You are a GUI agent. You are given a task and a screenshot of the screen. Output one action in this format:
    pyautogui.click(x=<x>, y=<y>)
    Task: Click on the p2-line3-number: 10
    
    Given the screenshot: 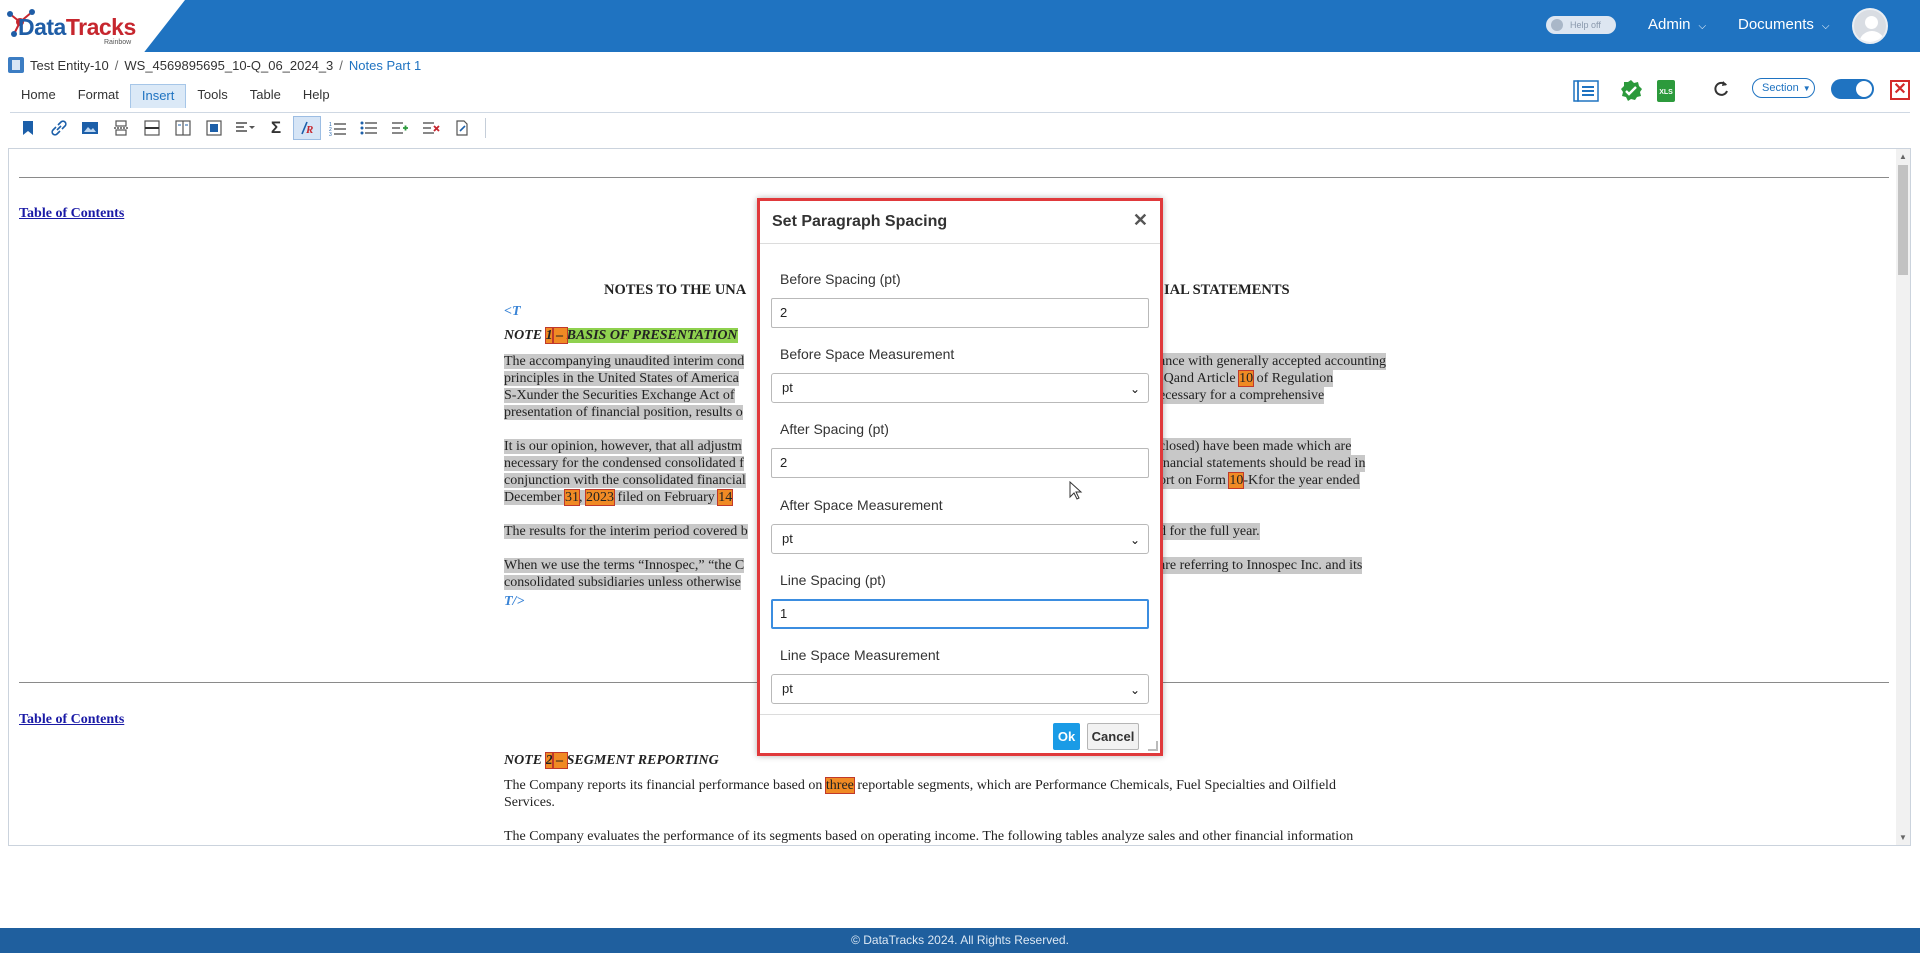 What is the action you would take?
    pyautogui.click(x=1236, y=480)
    